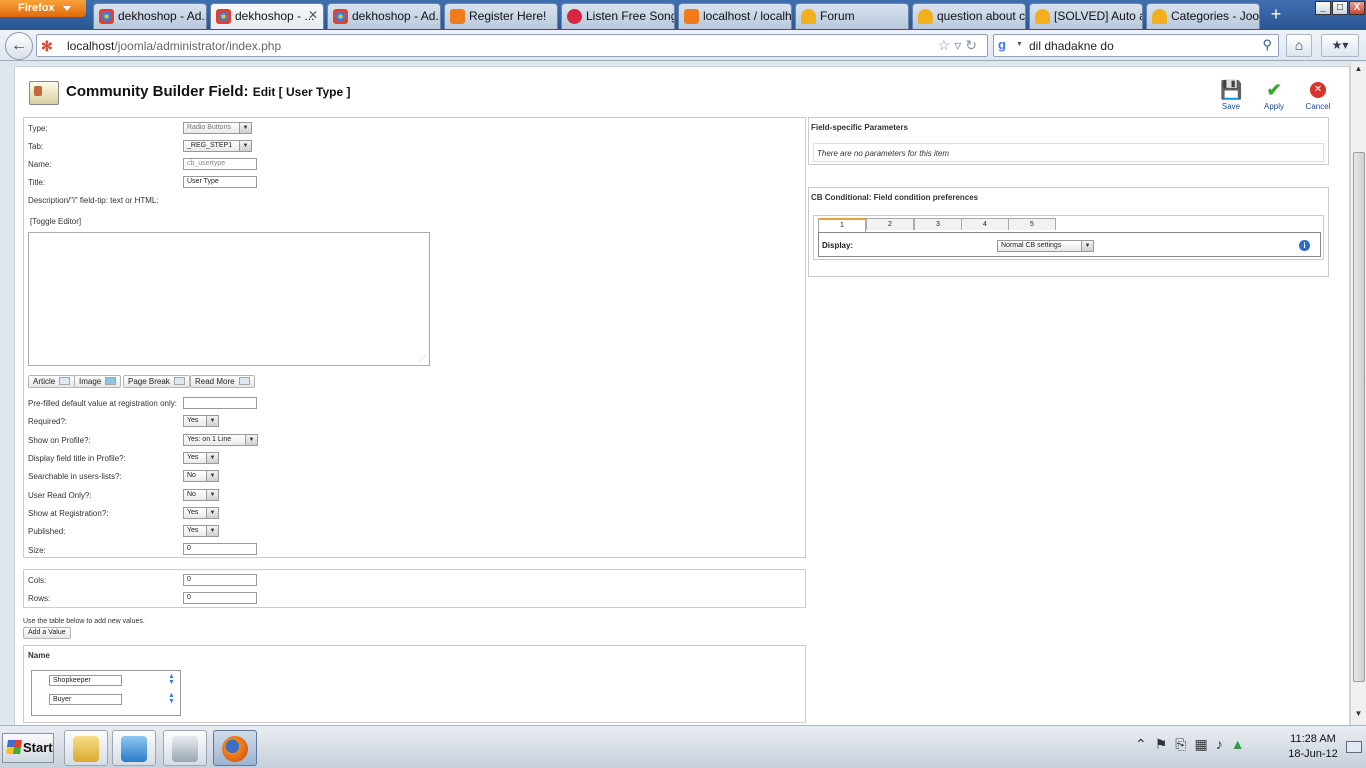 Image resolution: width=1366 pixels, height=768 pixels. Describe the element at coordinates (1068, 152) in the screenshot. I see `field-params-box: There are no parameters for this item` at that location.